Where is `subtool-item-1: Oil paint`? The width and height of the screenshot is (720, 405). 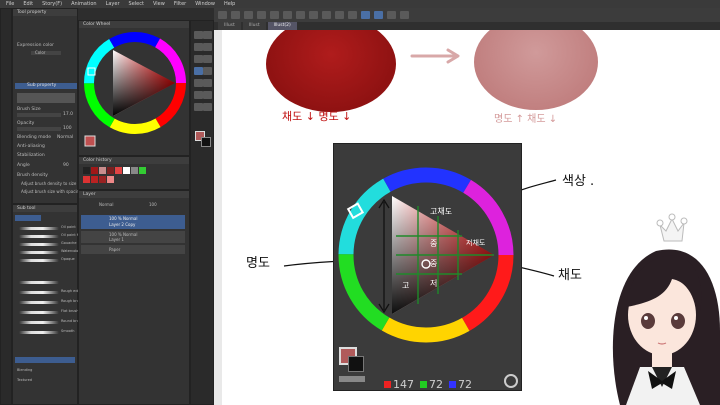
subtool-item-1: Oil paint is located at coordinates (68, 227).